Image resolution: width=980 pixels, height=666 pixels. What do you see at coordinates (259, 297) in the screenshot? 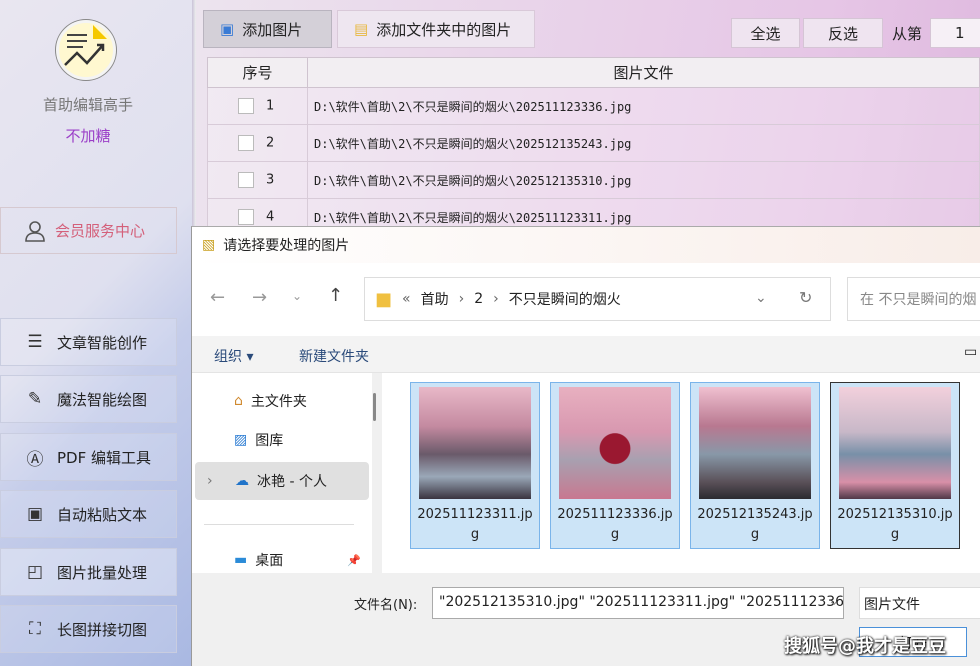
I see `forward-arrow-icon: →` at bounding box center [259, 297].